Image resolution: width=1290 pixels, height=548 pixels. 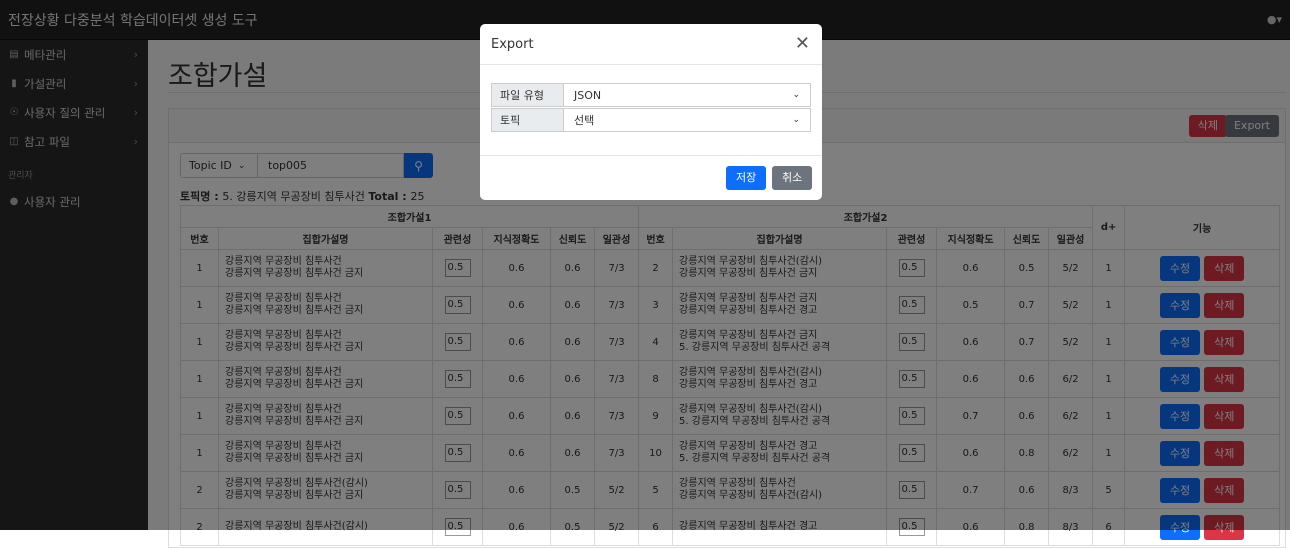 I want to click on export-modal: Export ✕ 파일 유형 JSON ⌄ 토픽 선택 ⌄ 저장 취소, so click(x=651, y=112).